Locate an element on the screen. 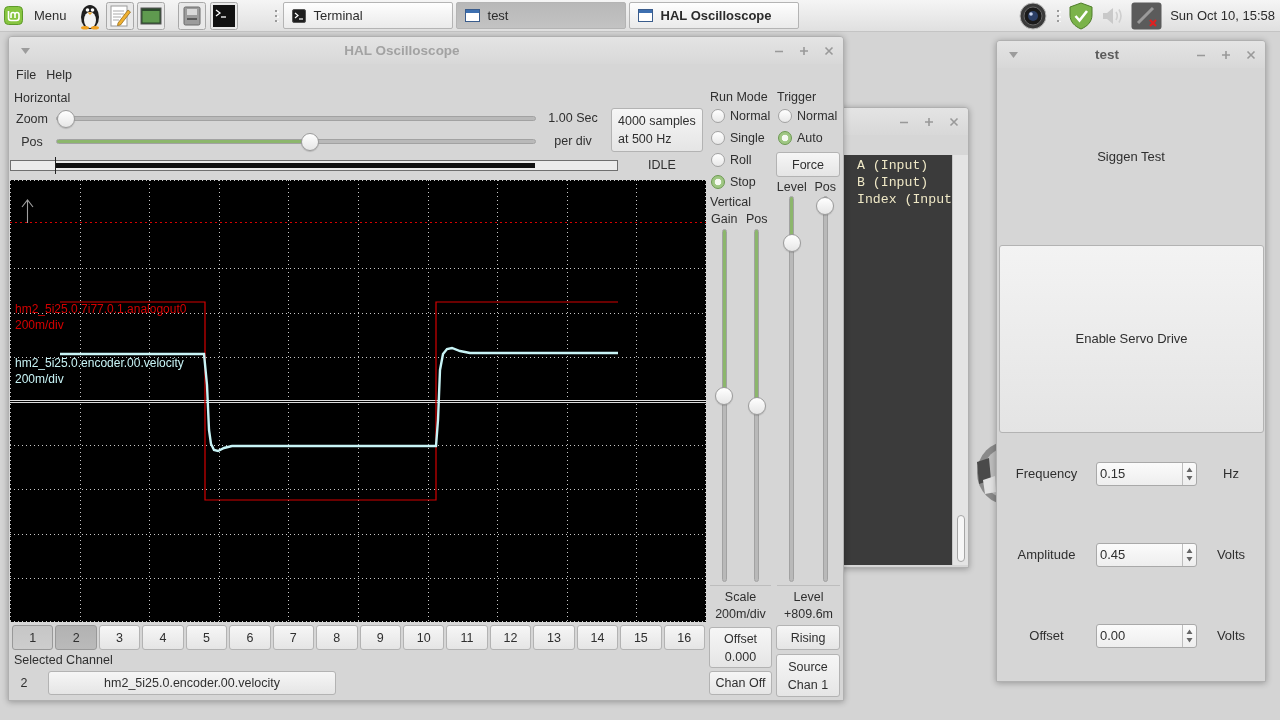 The width and height of the screenshot is (1280, 720). section-label: Horizontal is located at coordinates (42, 98).